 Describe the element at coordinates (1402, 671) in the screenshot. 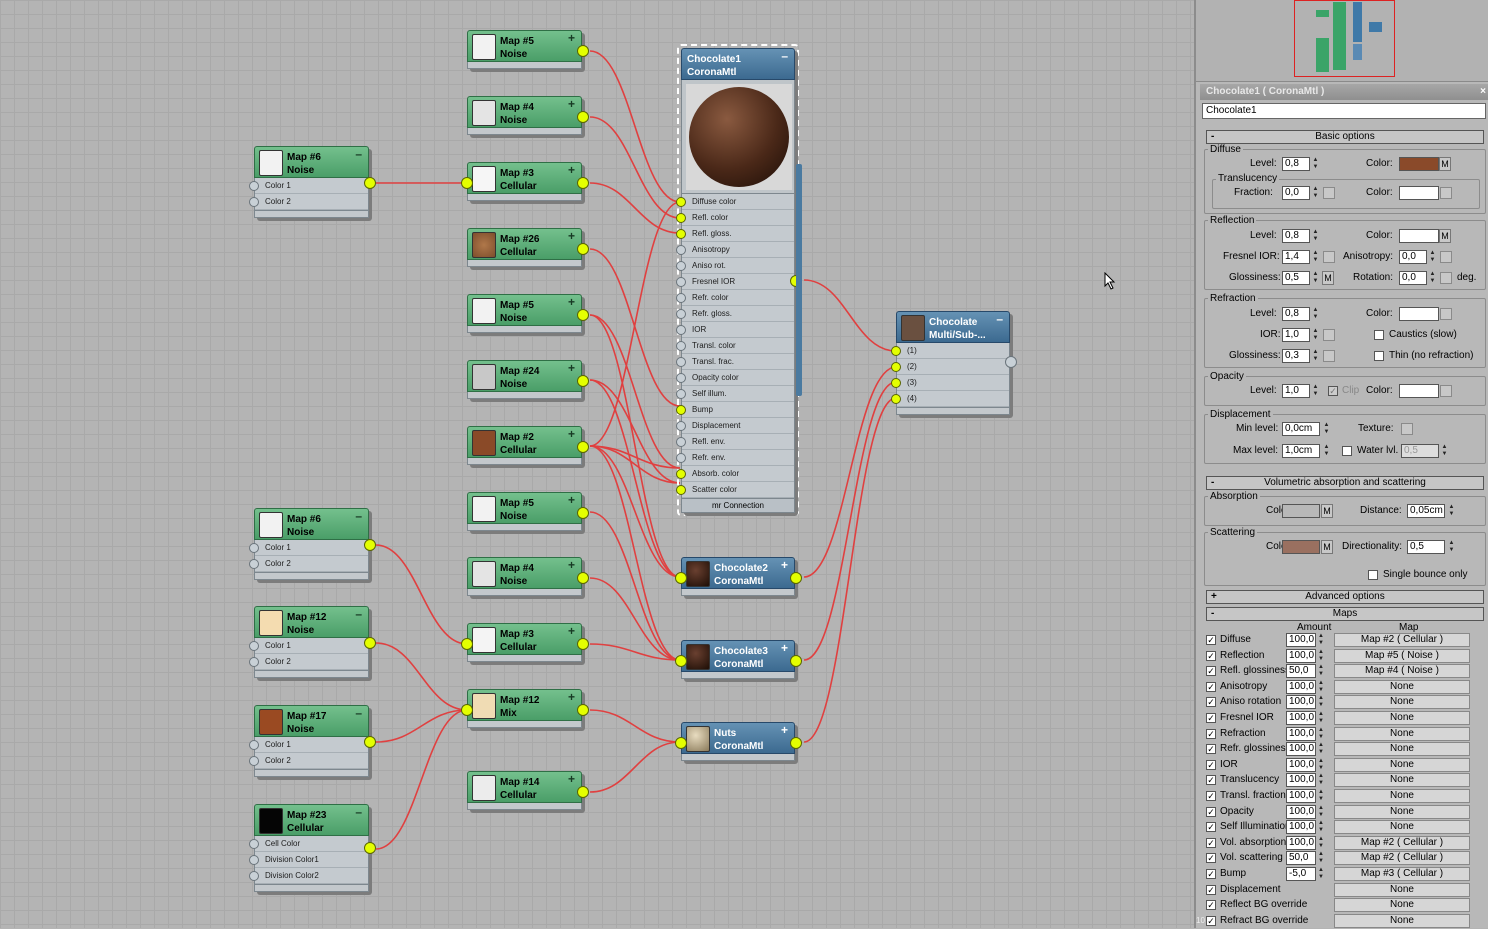

I see `map-slot-button: Map #4 ( Noise )` at that location.